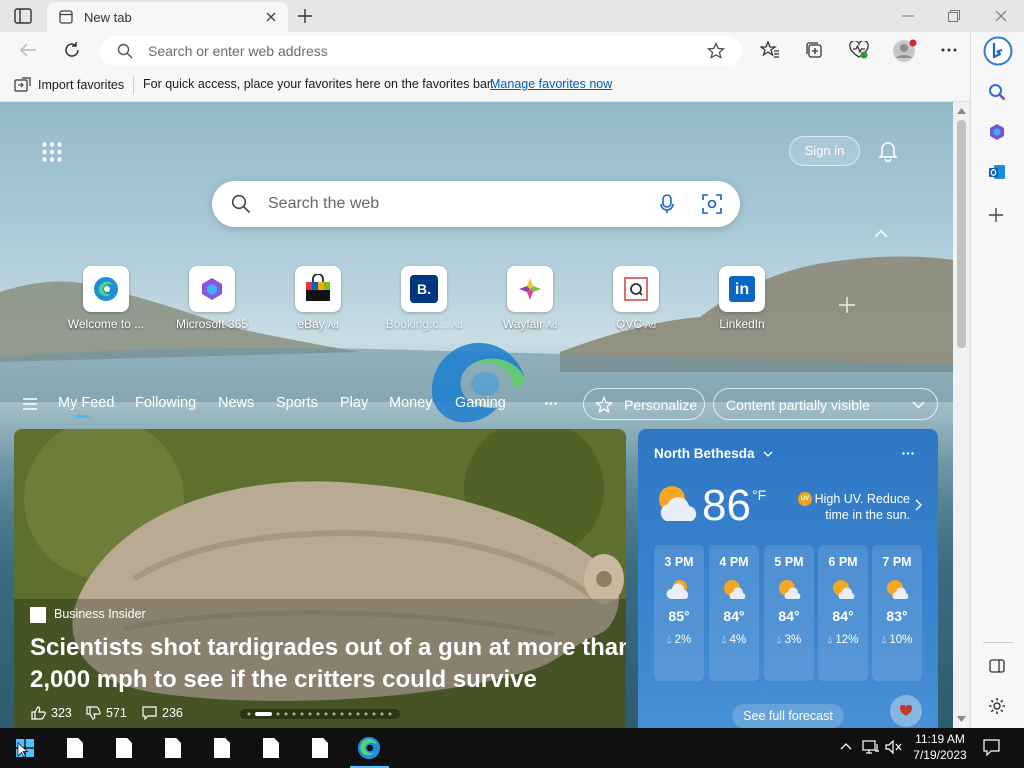 The image size is (1024, 768). I want to click on dislike-button: 571, so click(106, 713).